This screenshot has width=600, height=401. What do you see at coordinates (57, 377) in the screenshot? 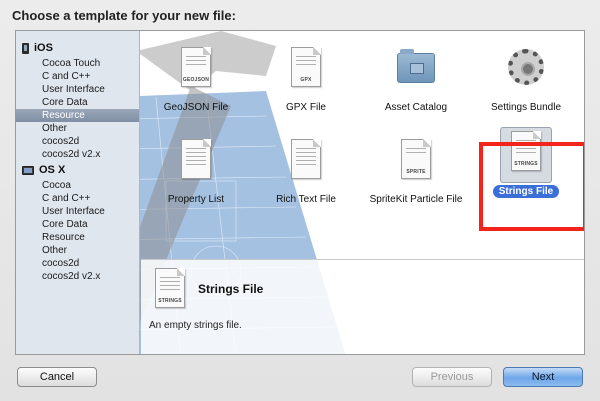
I see `cancel-button: Cancel` at bounding box center [57, 377].